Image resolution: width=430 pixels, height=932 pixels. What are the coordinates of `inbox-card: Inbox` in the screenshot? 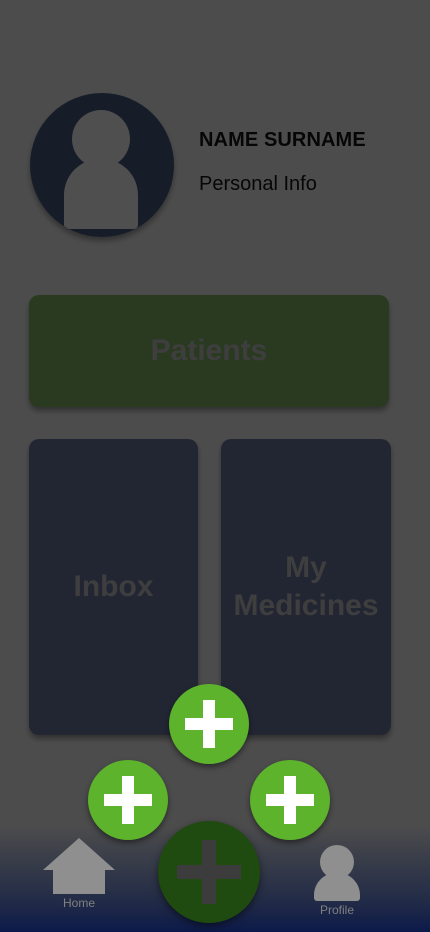 It's located at (113, 587).